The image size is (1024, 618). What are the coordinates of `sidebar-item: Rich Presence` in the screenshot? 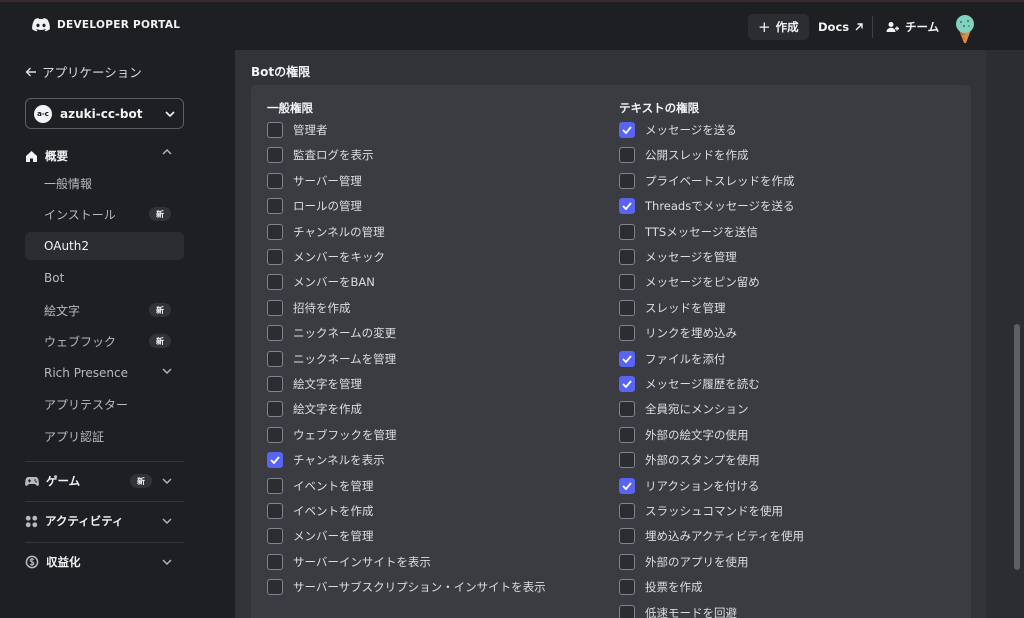 It's located at (104, 373).